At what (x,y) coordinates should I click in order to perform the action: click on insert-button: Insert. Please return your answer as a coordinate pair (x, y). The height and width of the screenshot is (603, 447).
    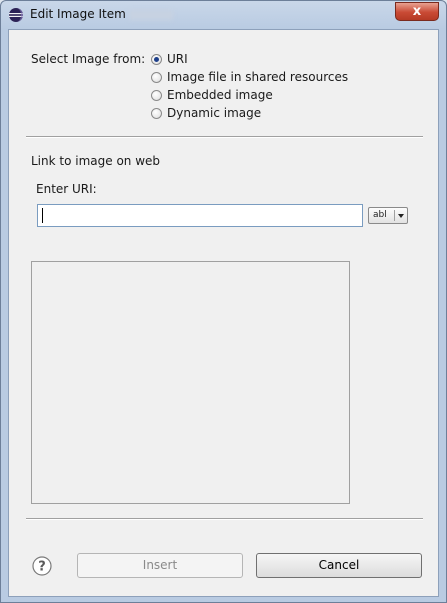
    Looking at the image, I should click on (160, 565).